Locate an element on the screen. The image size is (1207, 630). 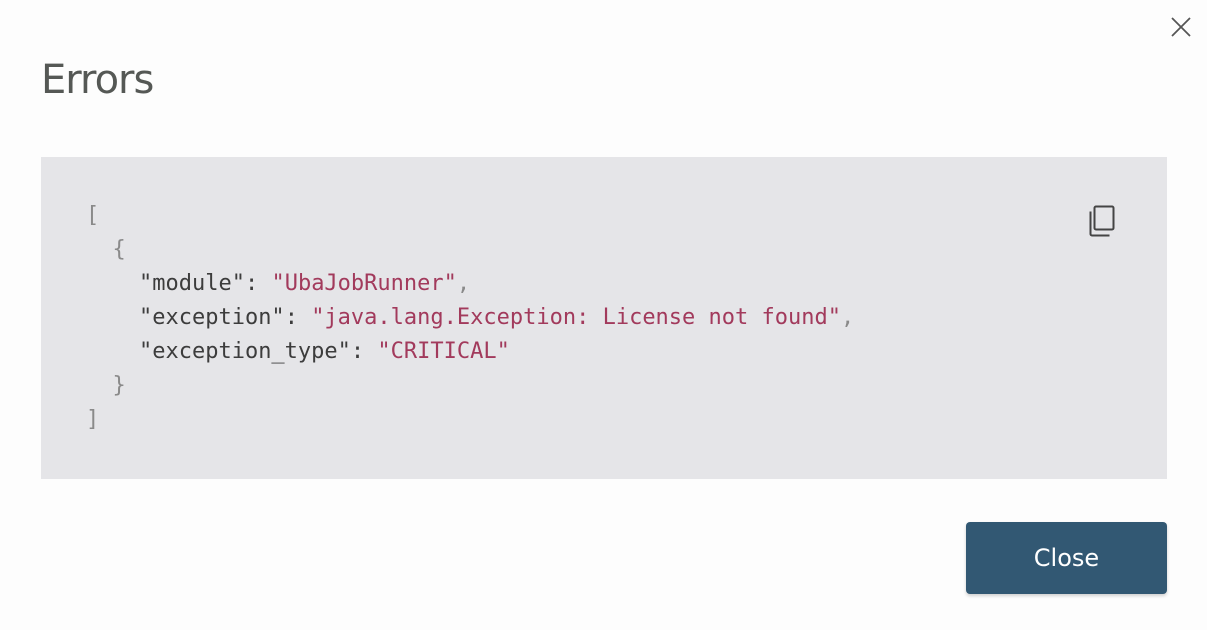
close-bracket: ] is located at coordinates (93, 419).